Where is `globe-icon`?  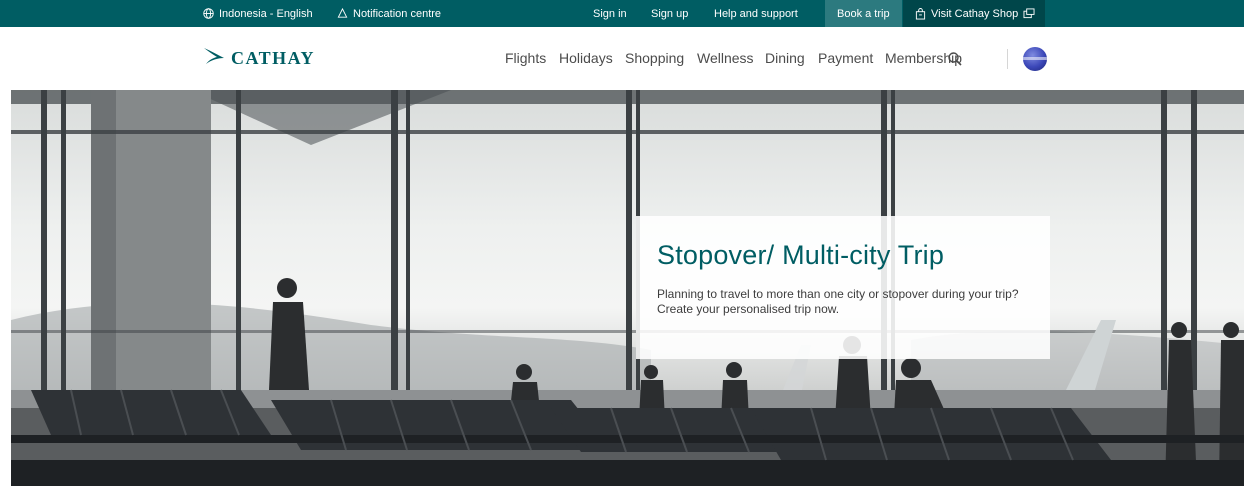 globe-icon is located at coordinates (208, 13).